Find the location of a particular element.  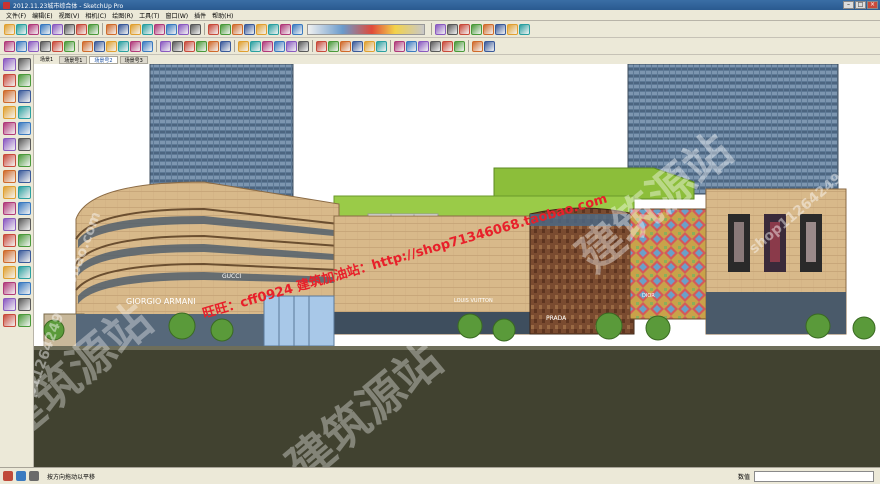

menu-camera: 相机(C) is located at coordinates (95, 15).